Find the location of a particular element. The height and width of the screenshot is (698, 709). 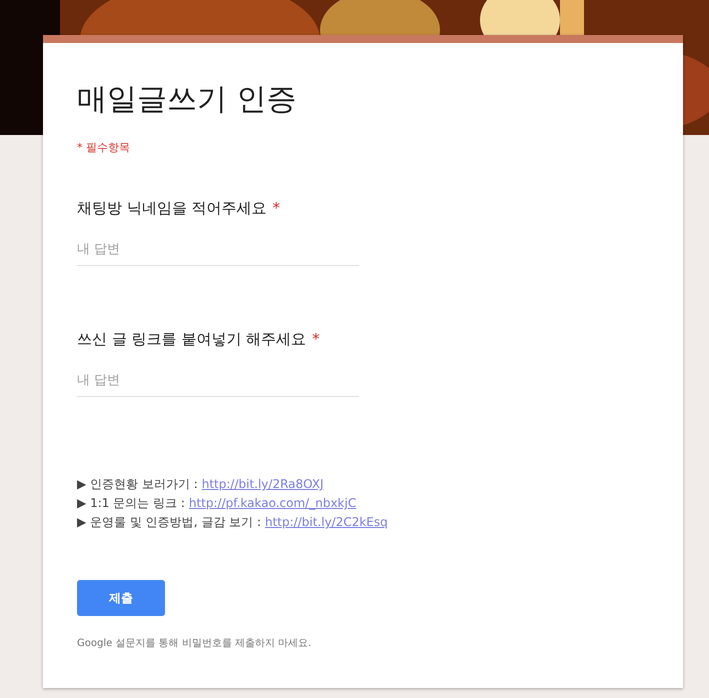

info-link: http://bit.ly/2C2kEsq is located at coordinates (326, 522).